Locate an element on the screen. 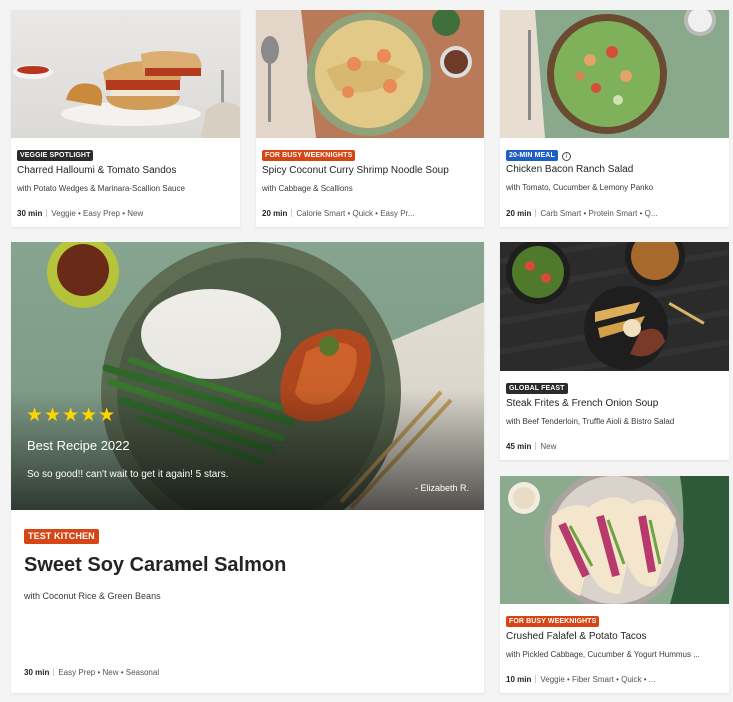  card-tags: Easy Prep • New • Seasonal is located at coordinates (109, 672).